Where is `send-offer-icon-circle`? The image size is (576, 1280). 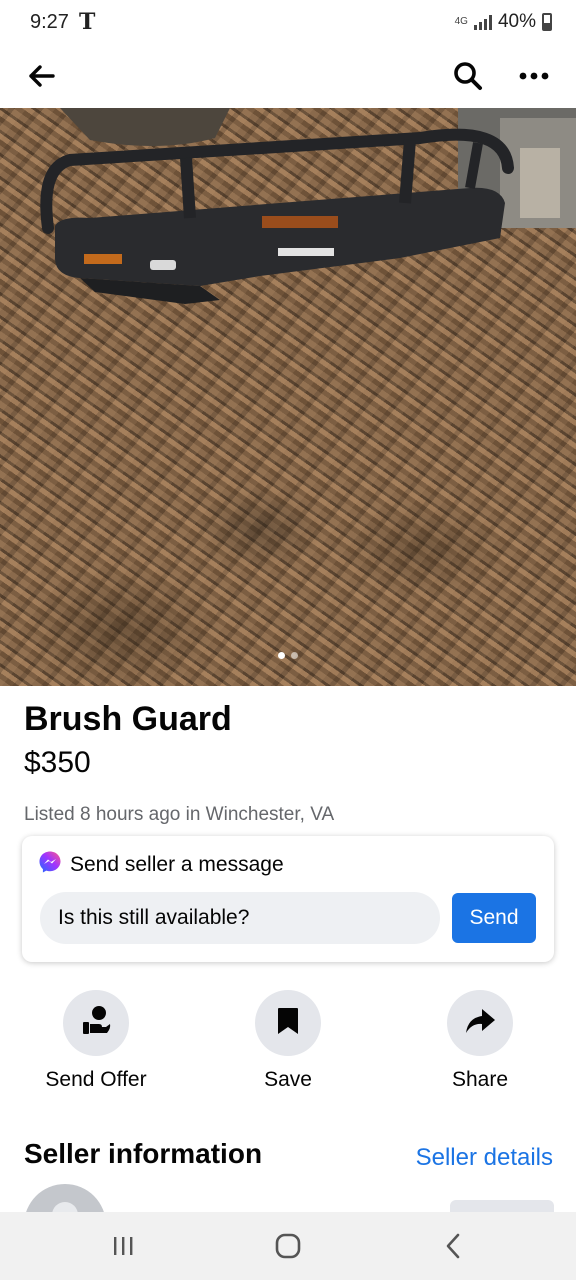
send-offer-icon-circle is located at coordinates (96, 1023).